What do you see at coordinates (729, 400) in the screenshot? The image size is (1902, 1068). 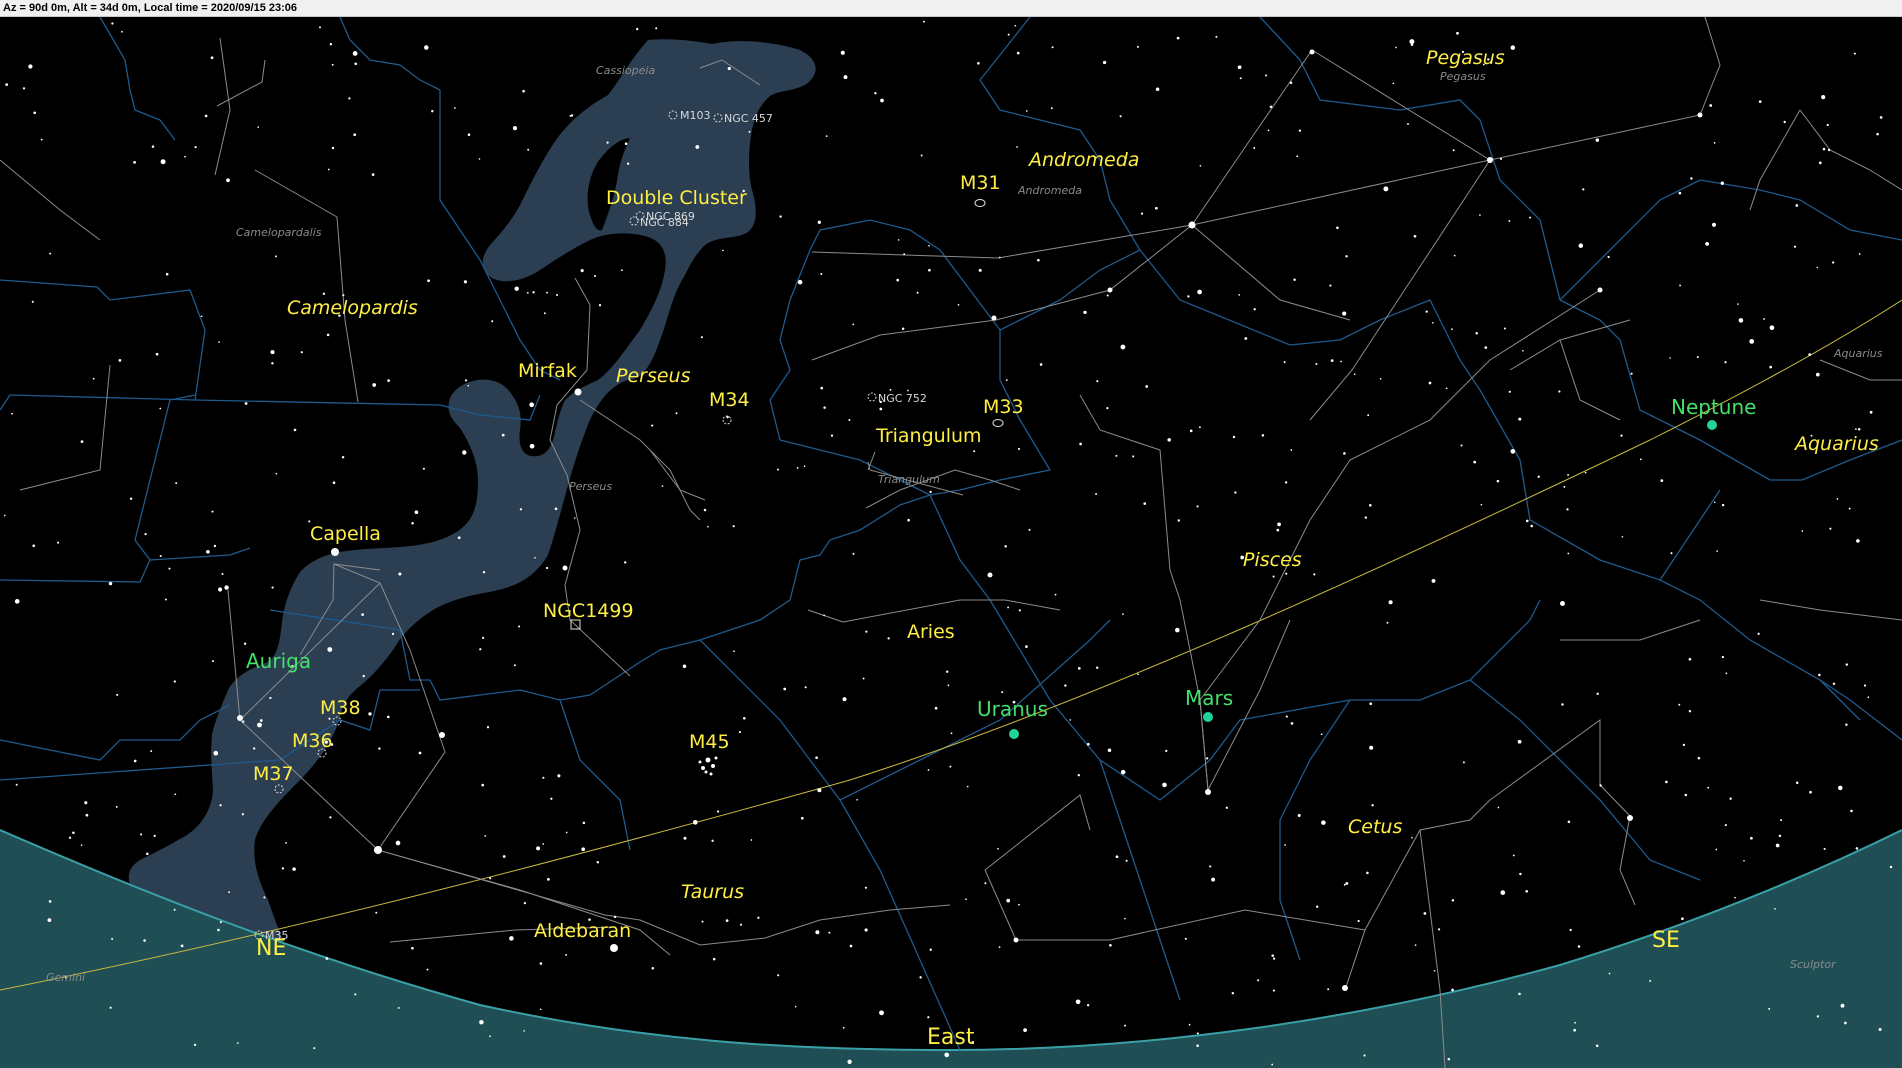 I see `label-m34: M34` at bounding box center [729, 400].